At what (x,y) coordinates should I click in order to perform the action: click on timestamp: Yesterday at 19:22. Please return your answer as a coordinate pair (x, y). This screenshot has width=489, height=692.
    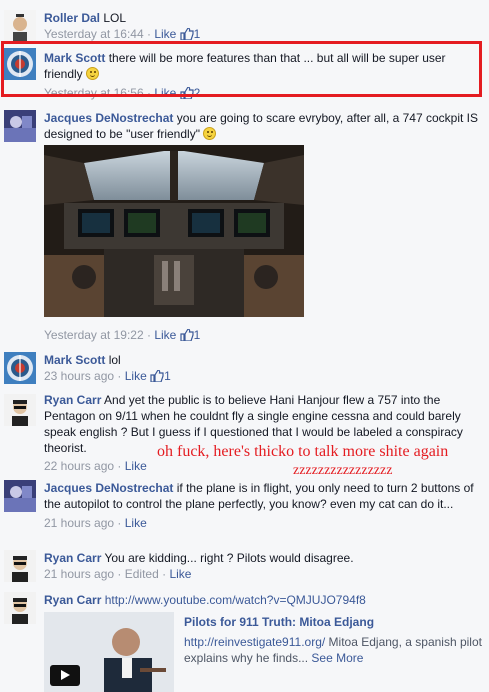
    Looking at the image, I should click on (94, 335).